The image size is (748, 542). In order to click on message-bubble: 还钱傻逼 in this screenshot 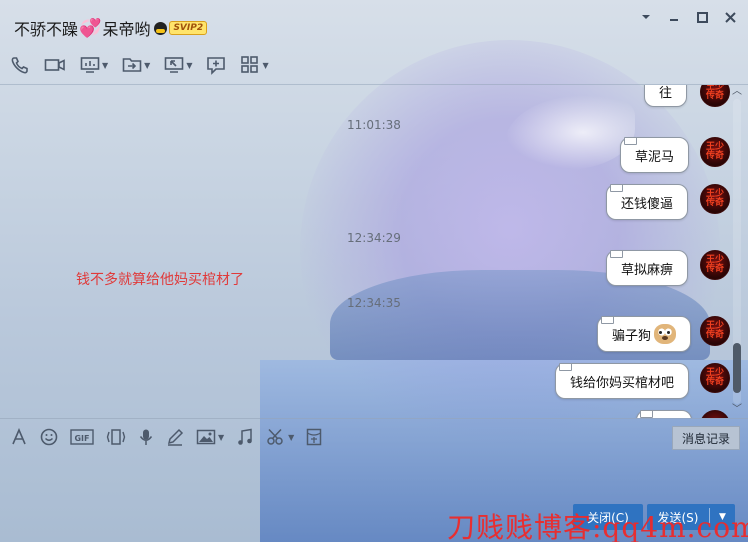, I will do `click(647, 202)`.